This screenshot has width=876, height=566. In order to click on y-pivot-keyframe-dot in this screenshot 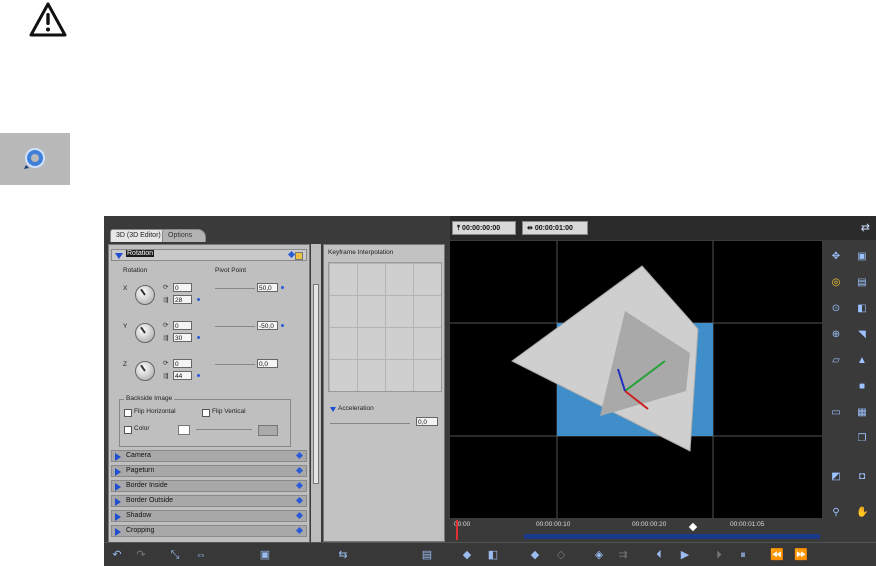, I will do `click(282, 325)`.